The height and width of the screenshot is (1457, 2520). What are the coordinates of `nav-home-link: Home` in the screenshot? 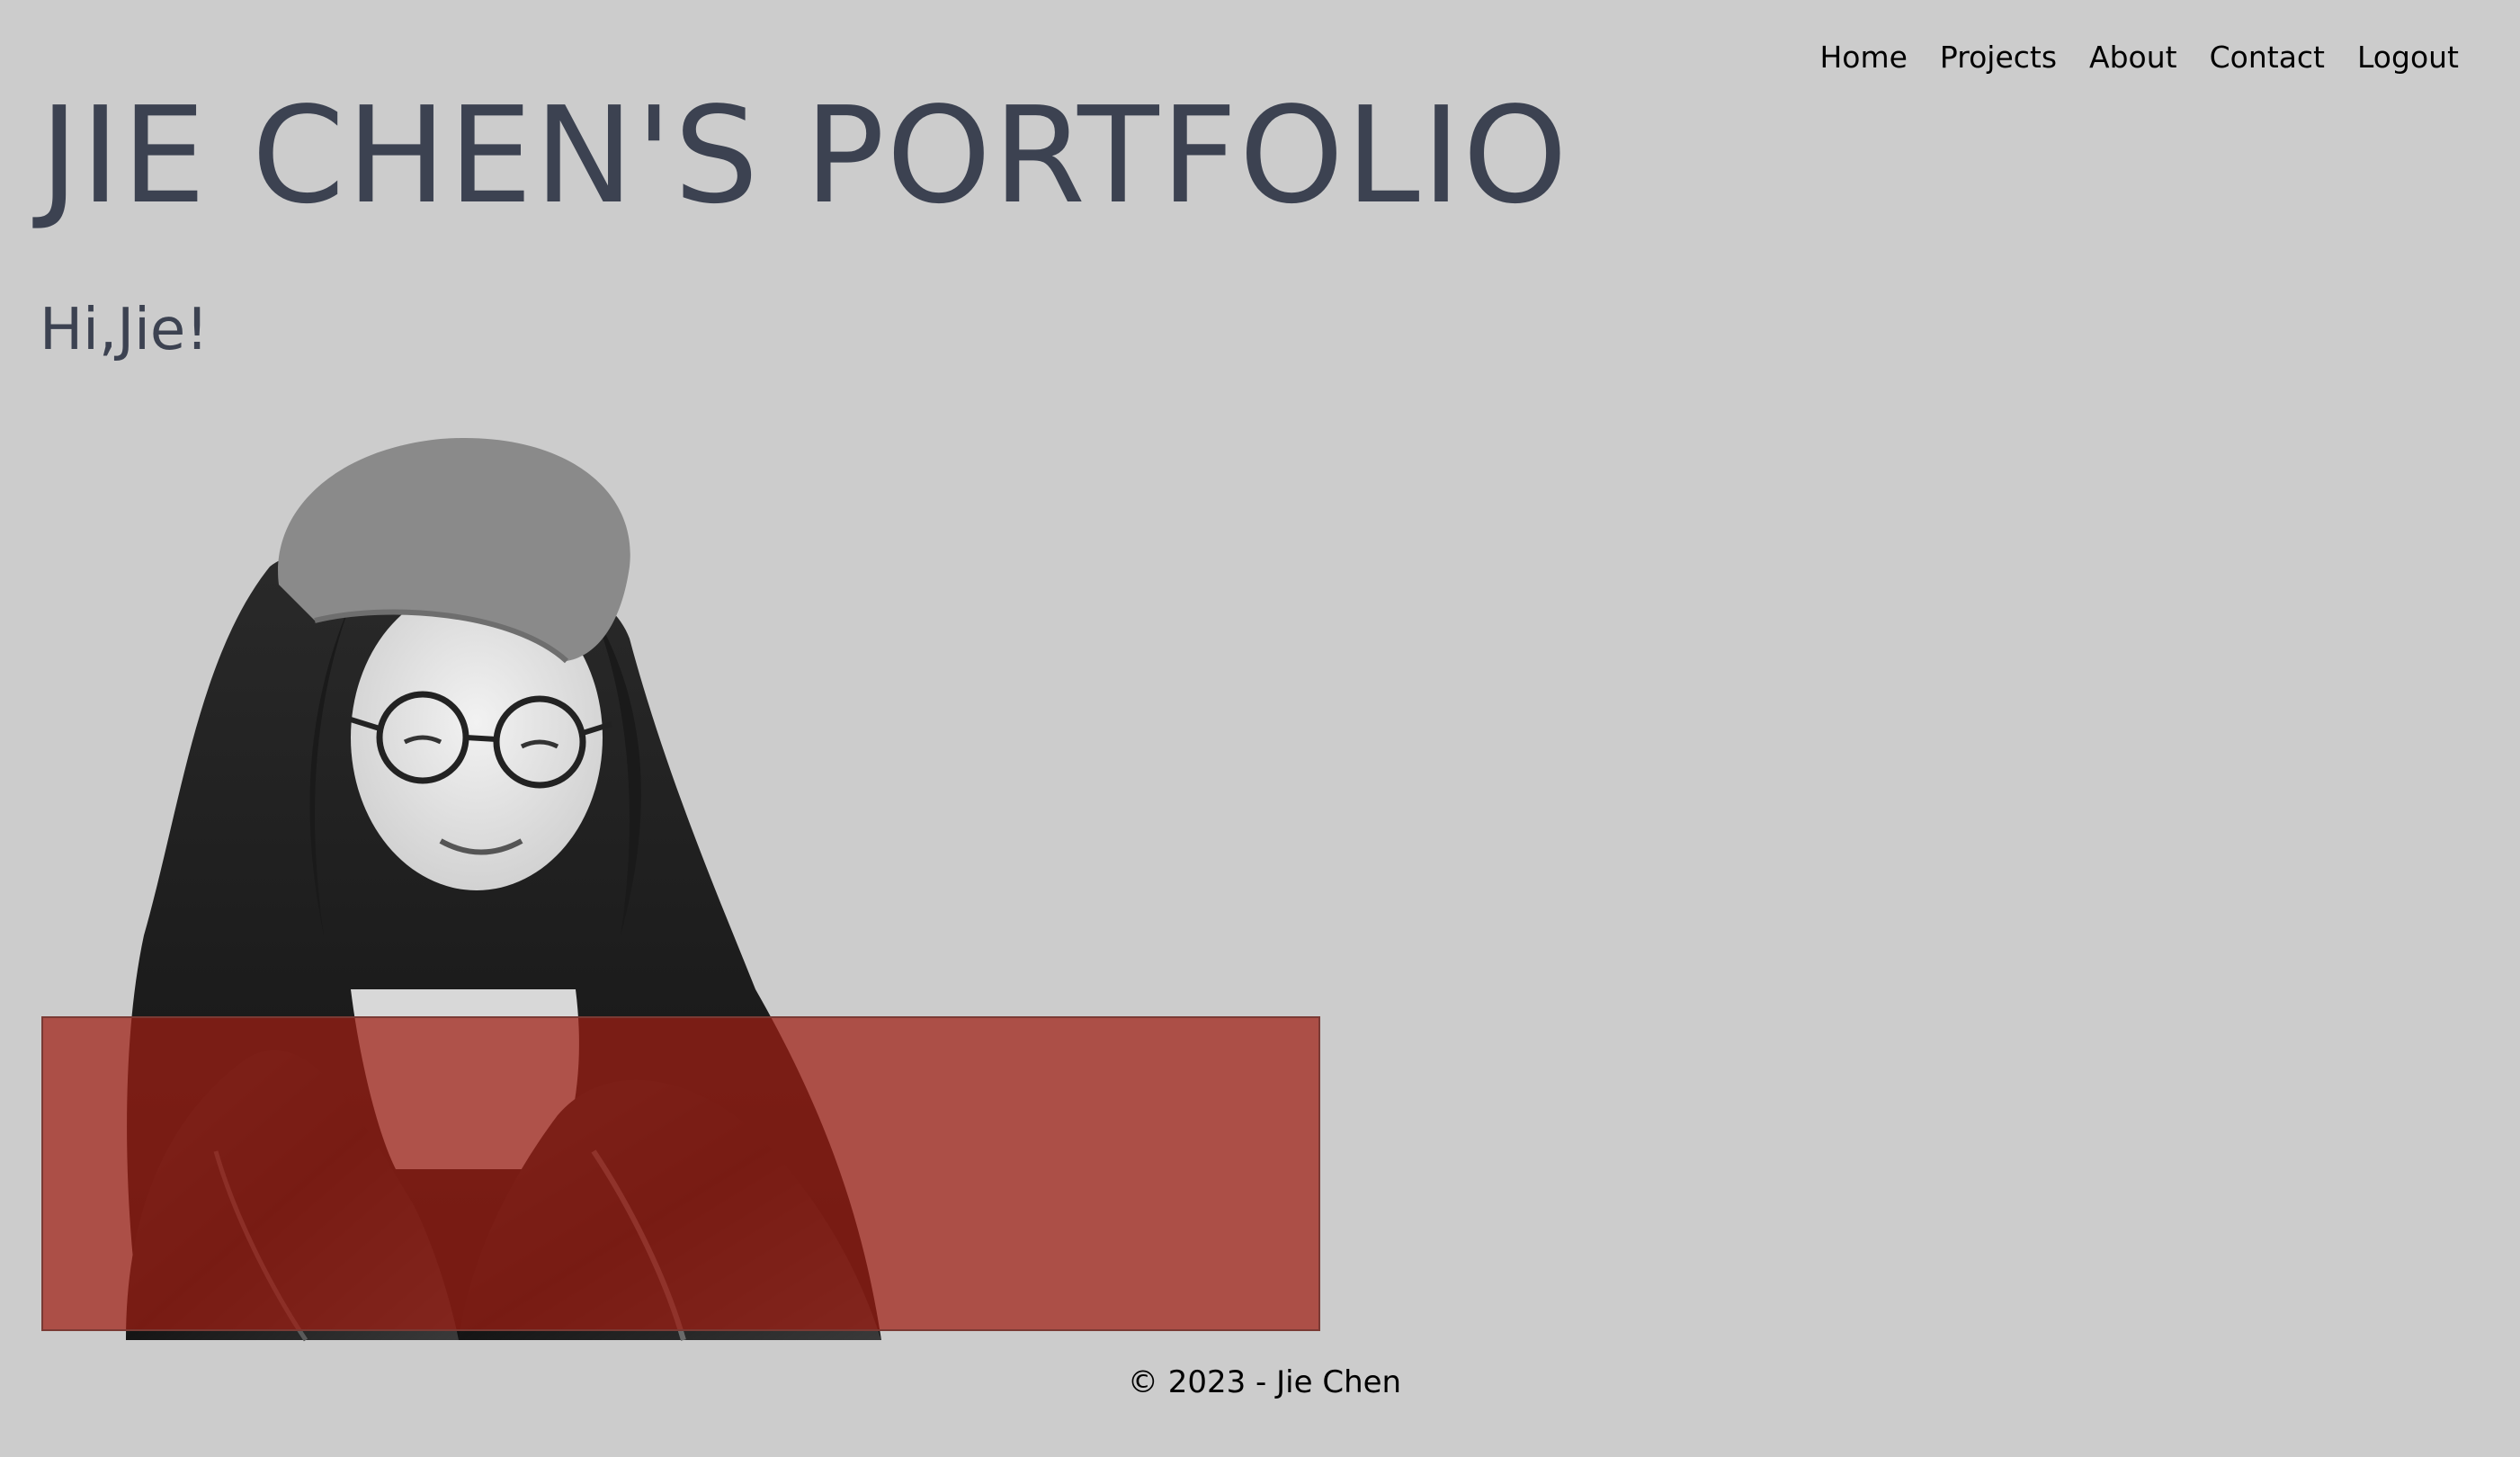 It's located at (1863, 57).